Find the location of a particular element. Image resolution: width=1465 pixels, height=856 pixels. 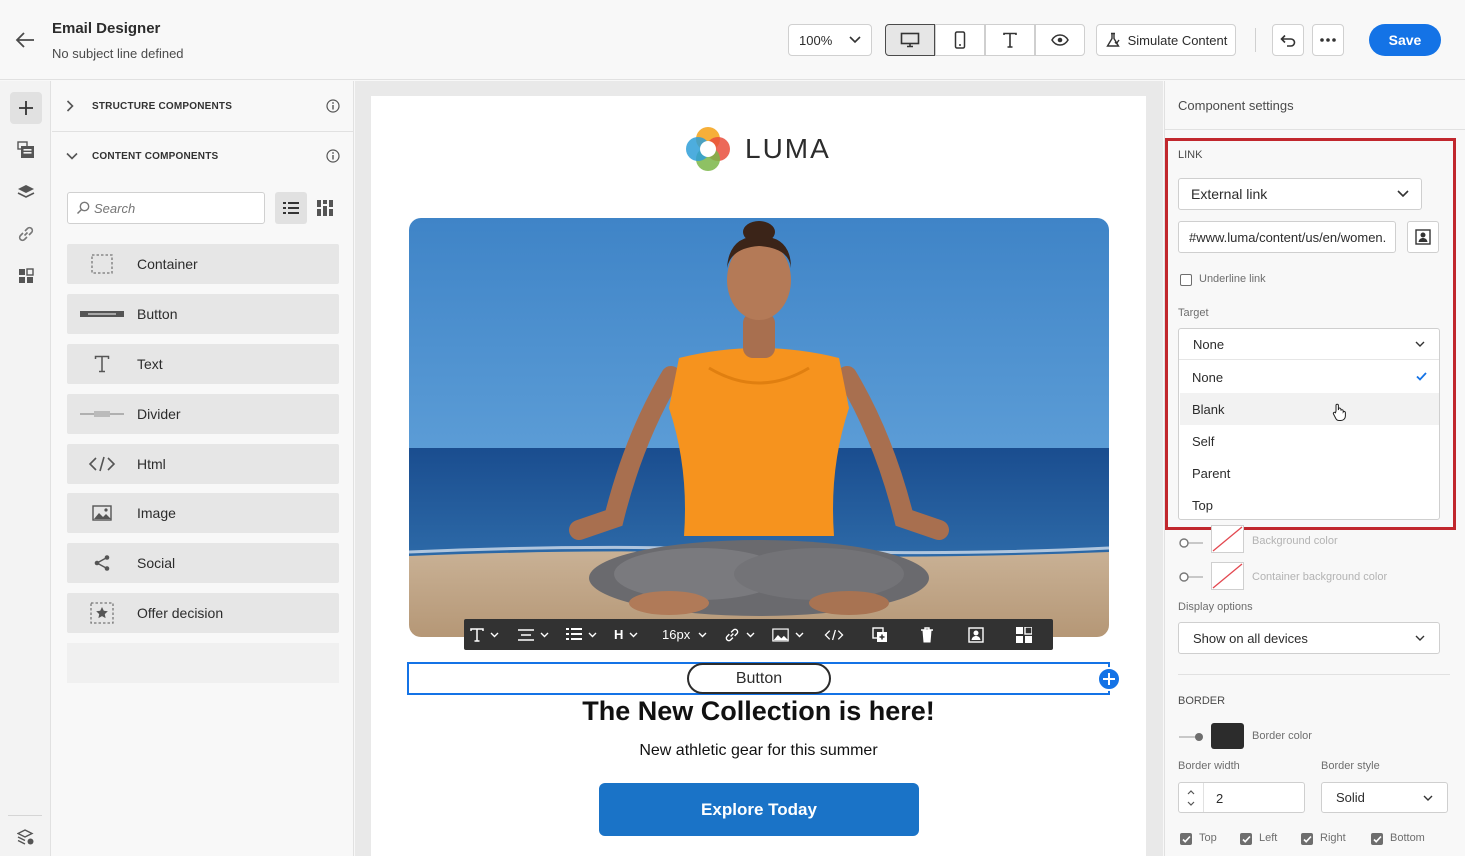

chevron-up-icon is located at coordinates (1191, 792).